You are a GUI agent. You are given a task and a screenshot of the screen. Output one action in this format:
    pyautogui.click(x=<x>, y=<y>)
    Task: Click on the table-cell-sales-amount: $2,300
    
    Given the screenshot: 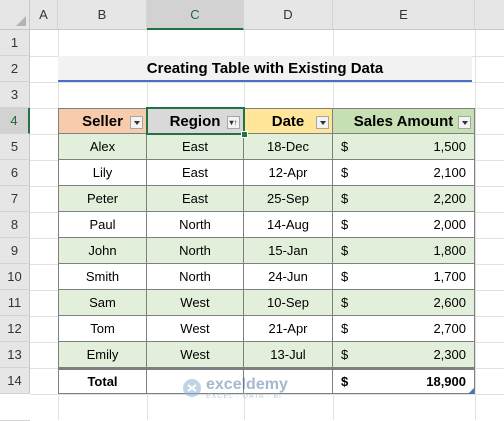 What is the action you would take?
    pyautogui.click(x=404, y=355)
    